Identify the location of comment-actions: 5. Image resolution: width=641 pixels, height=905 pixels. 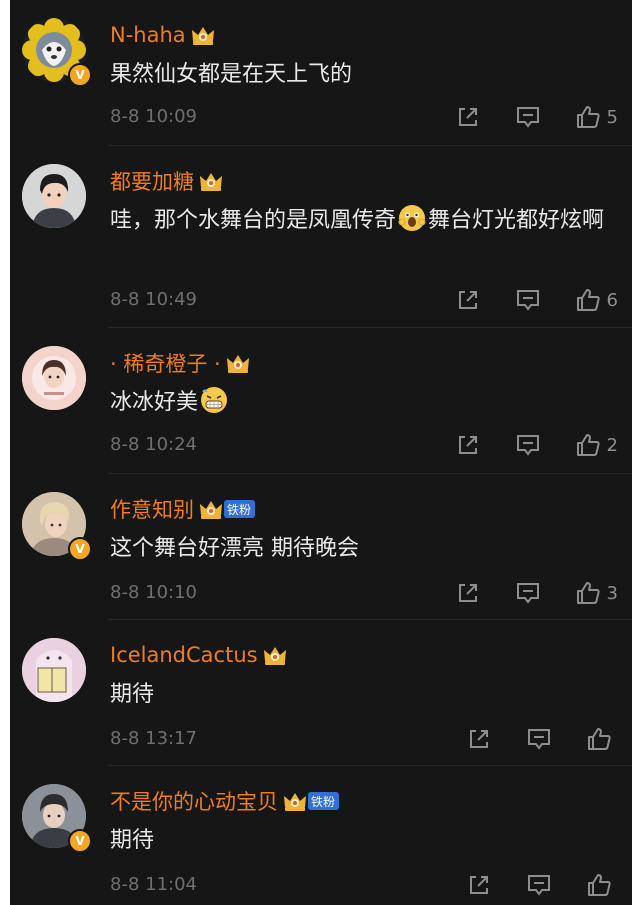
(519, 117).